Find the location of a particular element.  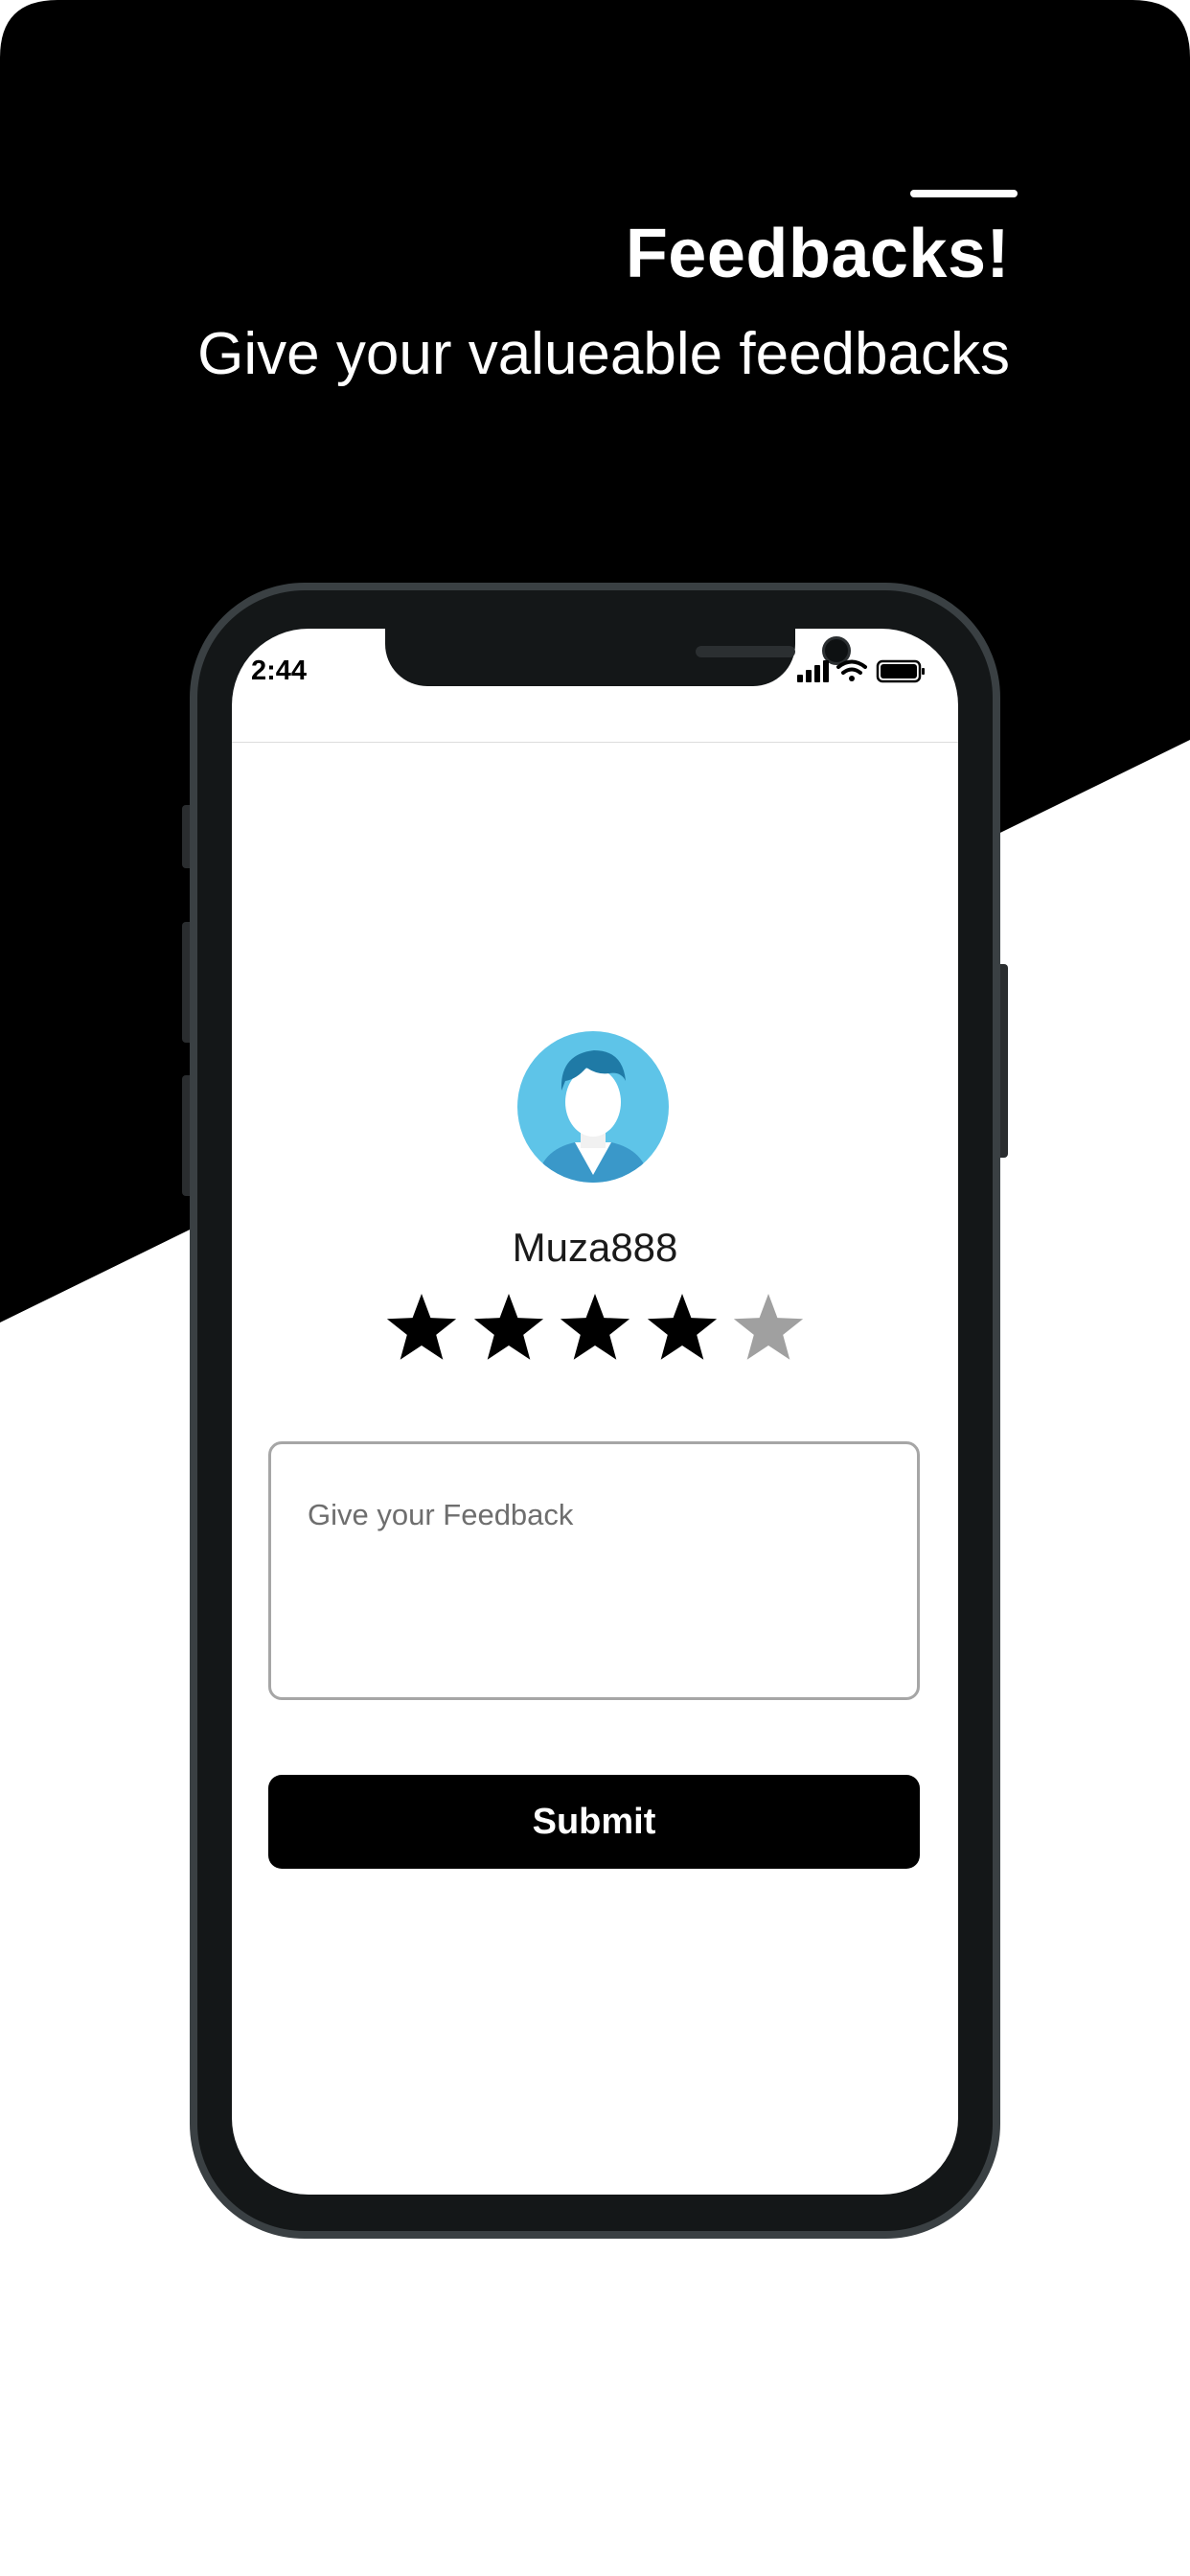

username: Muza888 is located at coordinates (595, 1247).